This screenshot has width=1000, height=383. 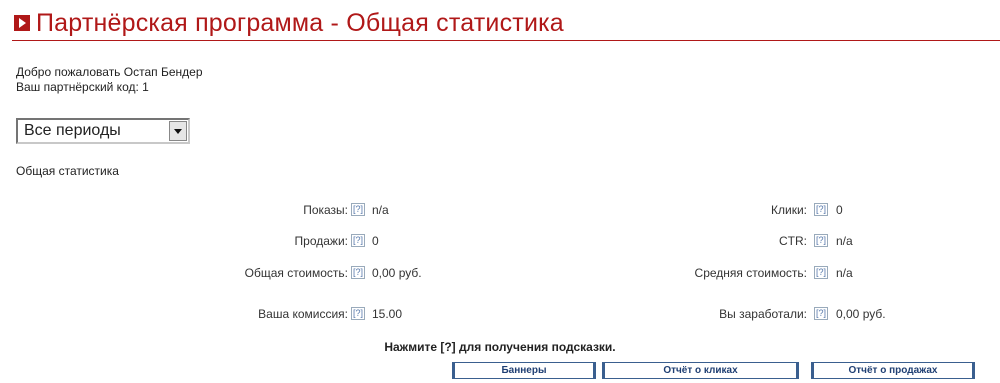 I want to click on stat-impressions: Показы: [?] n/a, so click(x=330, y=211).